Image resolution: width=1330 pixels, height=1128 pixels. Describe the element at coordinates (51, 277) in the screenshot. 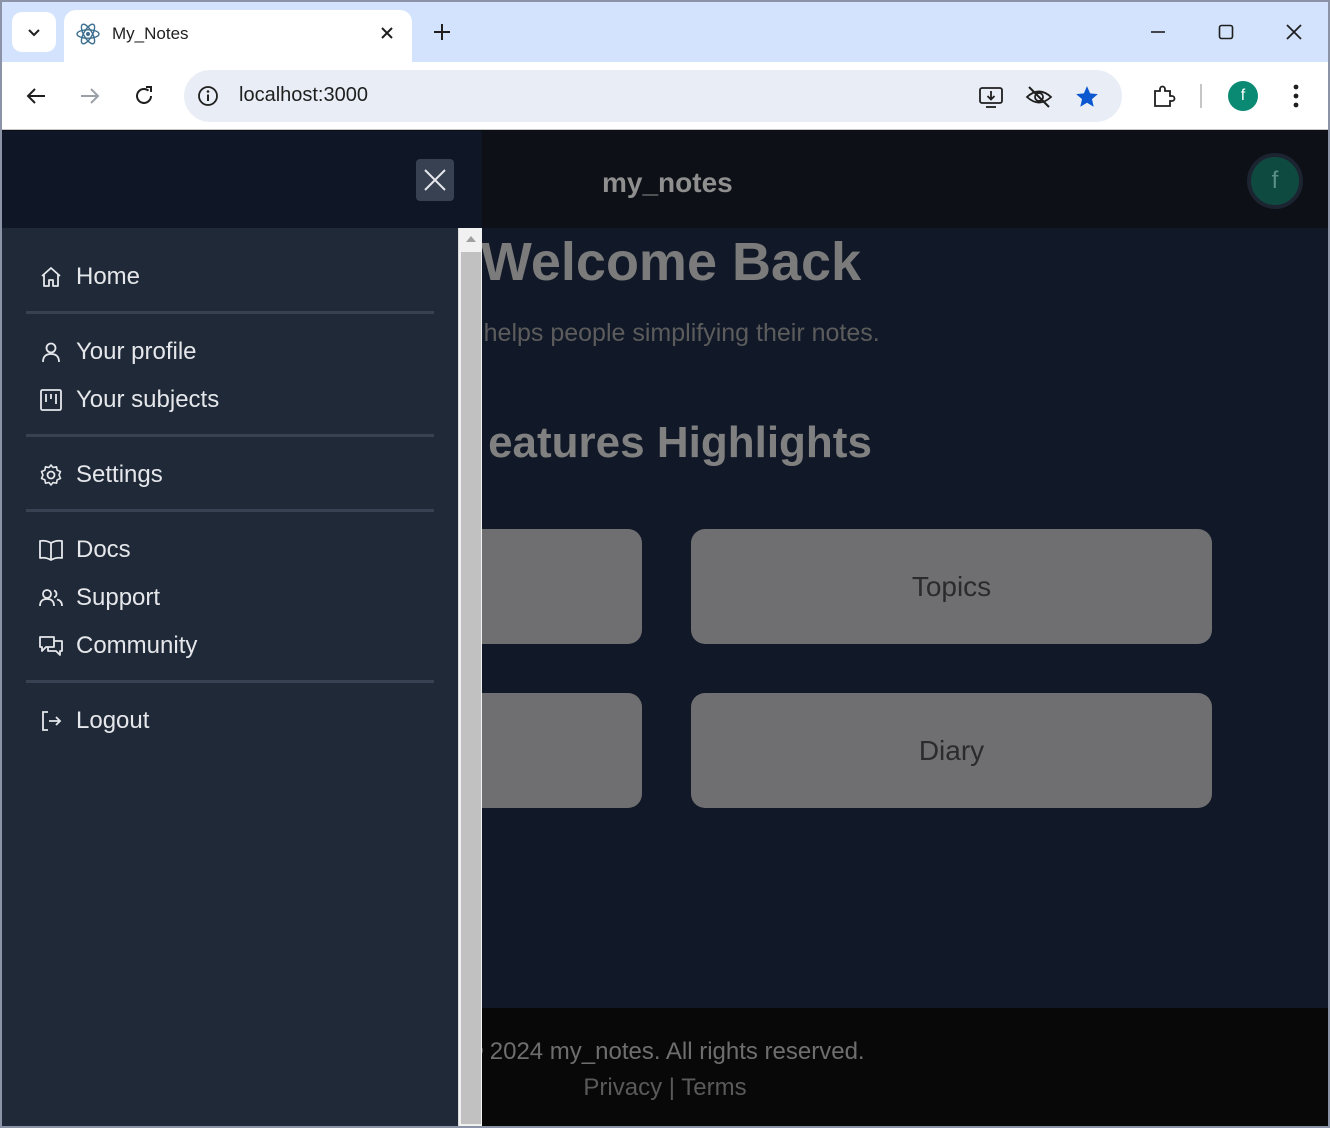

I see `home-icon` at that location.